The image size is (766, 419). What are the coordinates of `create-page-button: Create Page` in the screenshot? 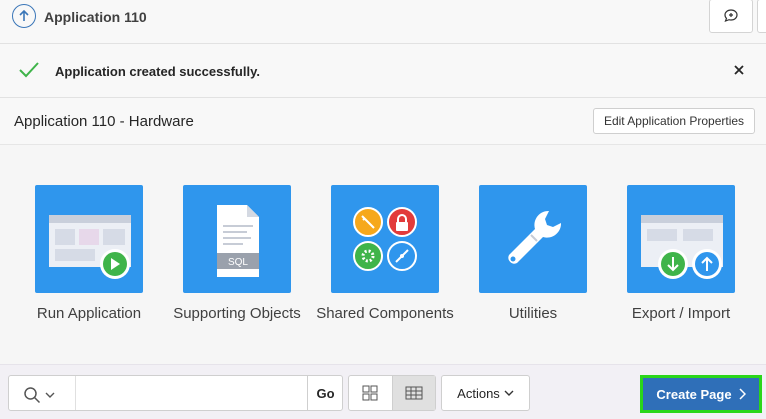 It's located at (701, 394).